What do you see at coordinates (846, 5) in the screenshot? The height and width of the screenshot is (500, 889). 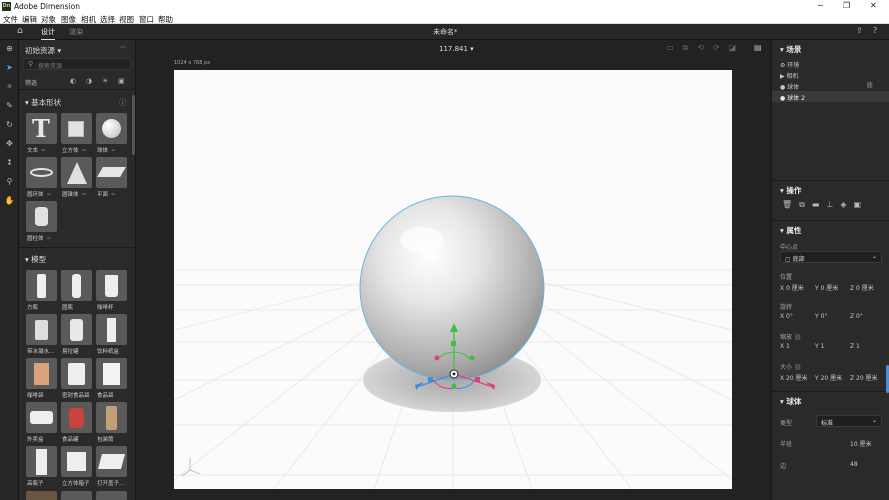 I see `maximize-button: ❐` at bounding box center [846, 5].